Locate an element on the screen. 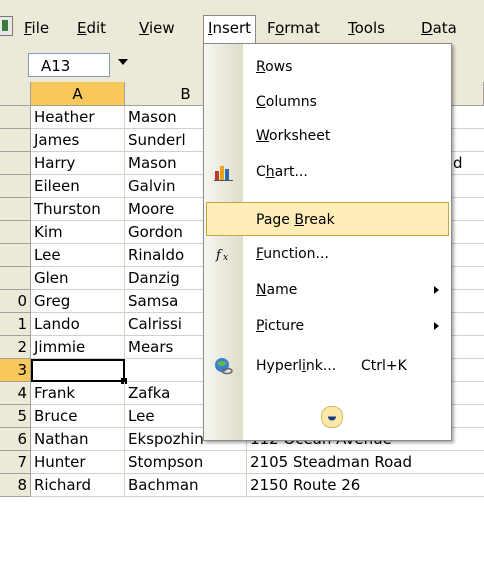 The height and width of the screenshot is (573, 484). menu-edit: Edit is located at coordinates (91, 28).